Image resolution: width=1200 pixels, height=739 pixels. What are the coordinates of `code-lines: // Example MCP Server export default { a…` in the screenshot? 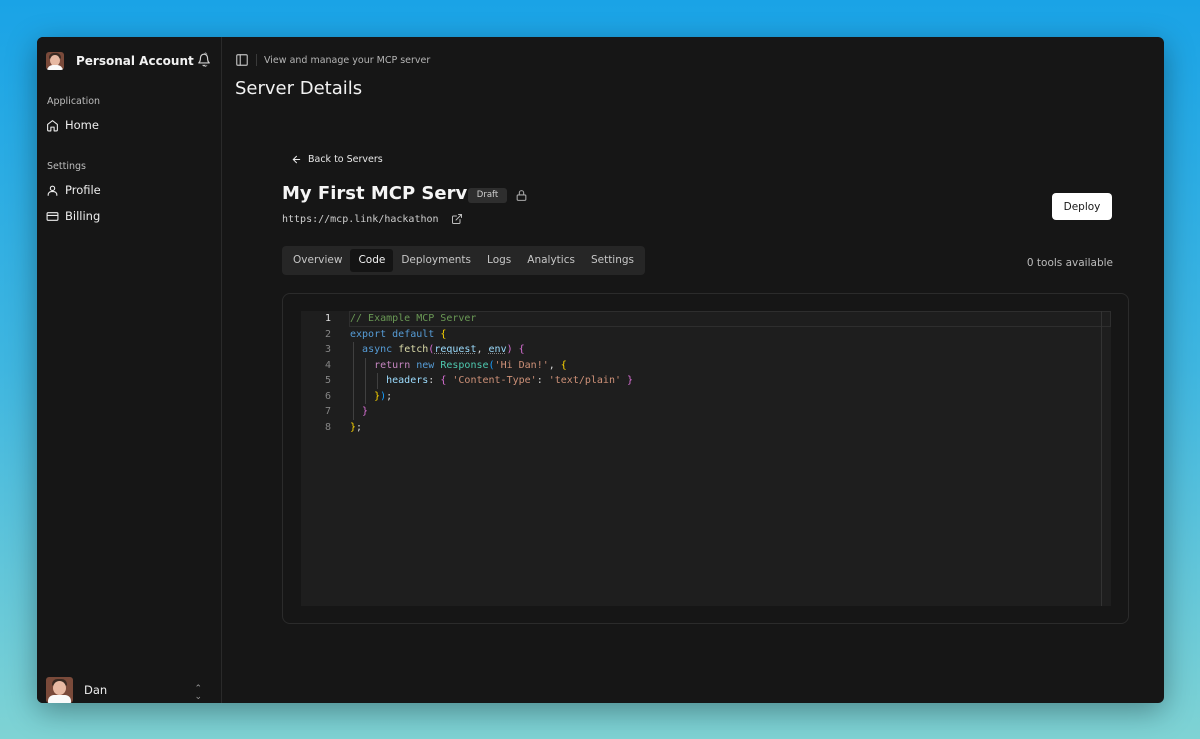 It's located at (491, 373).